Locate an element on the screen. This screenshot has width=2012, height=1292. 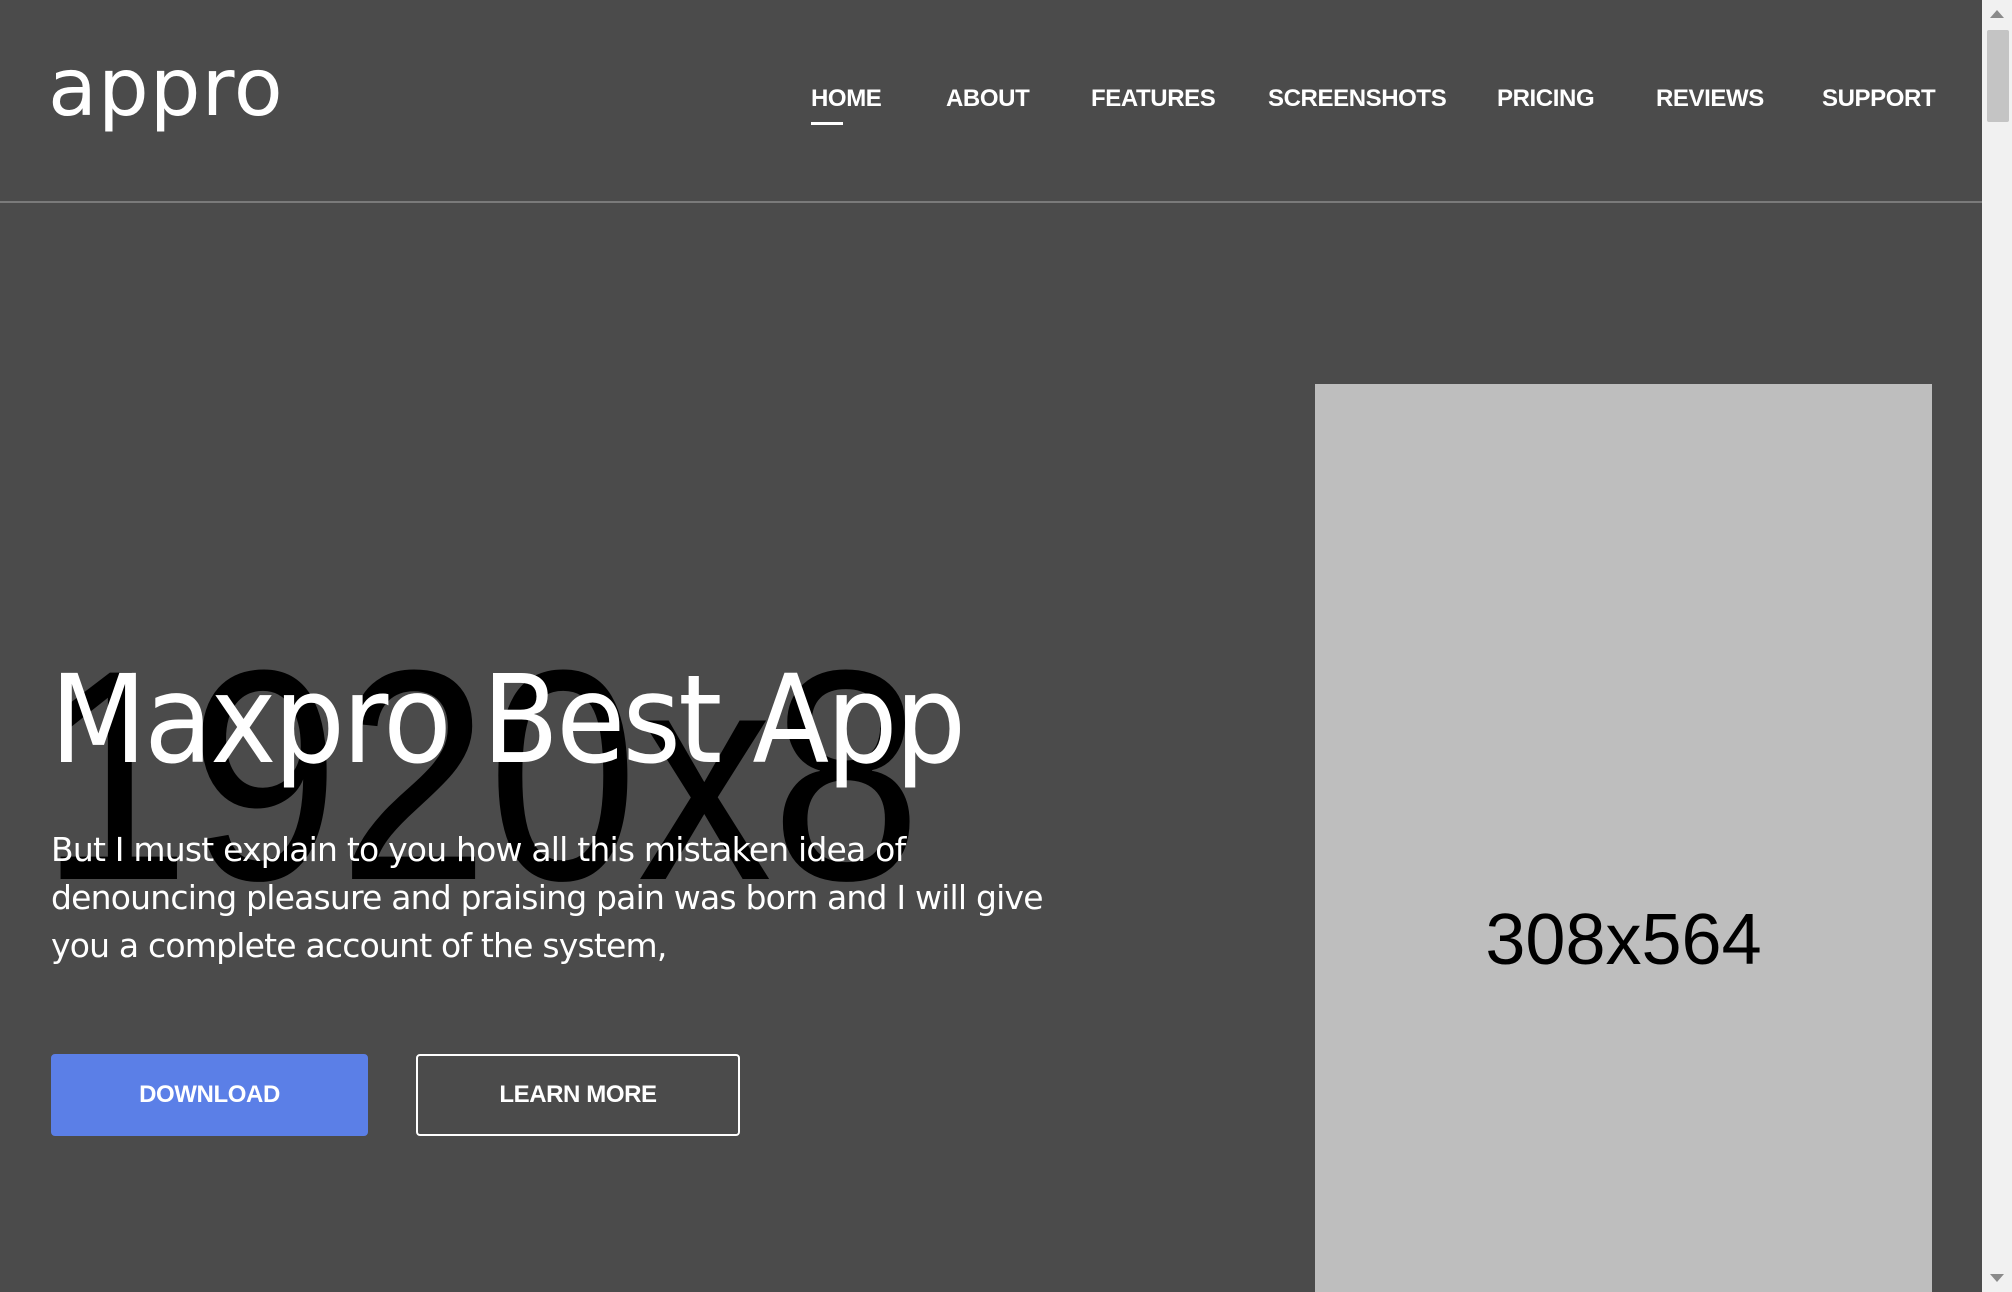
nav-item-home: HOME is located at coordinates (846, 104).